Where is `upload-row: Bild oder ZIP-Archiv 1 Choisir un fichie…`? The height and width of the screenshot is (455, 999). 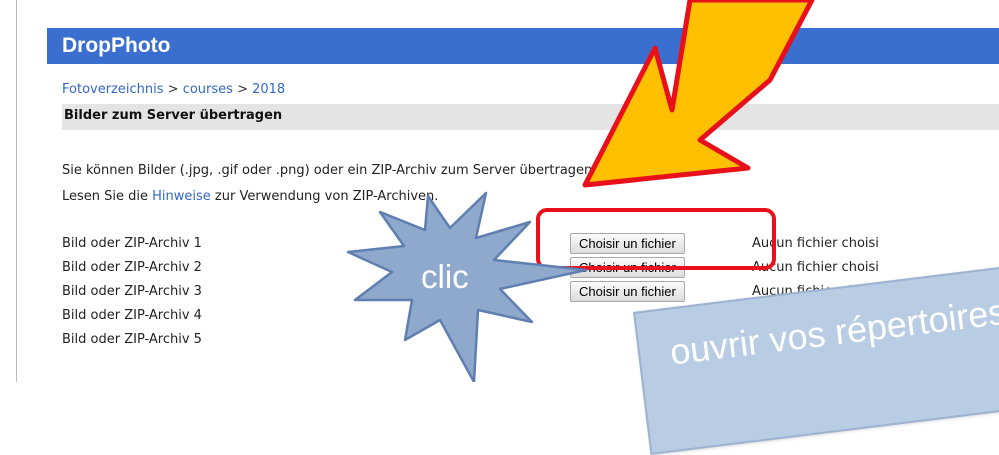 upload-row: Bild oder ZIP-Archiv 1 Choisir un fichie… is located at coordinates (530, 244).